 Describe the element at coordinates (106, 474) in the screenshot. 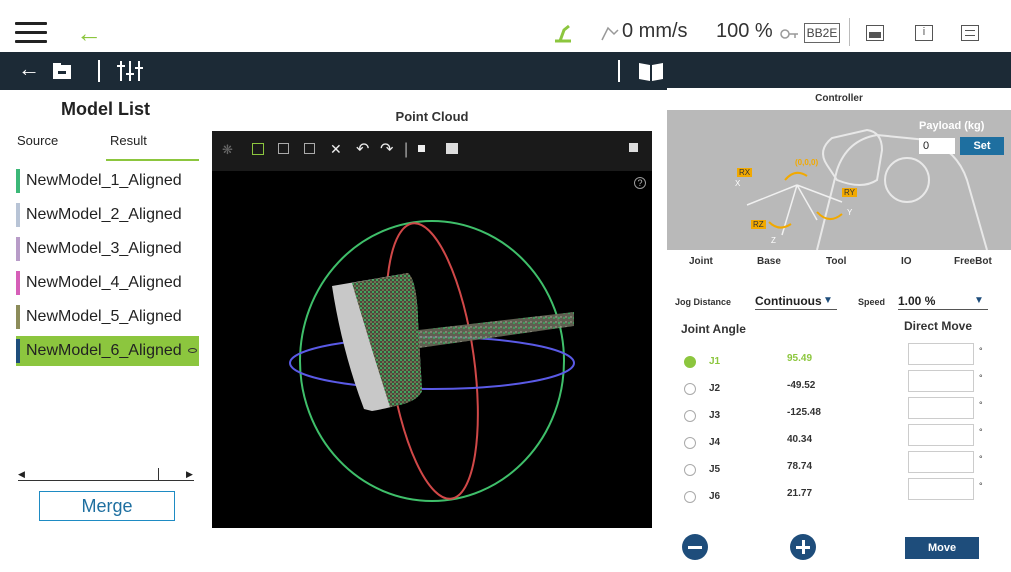

I see `horizontal-scrollbar: ◀ ▶` at that location.